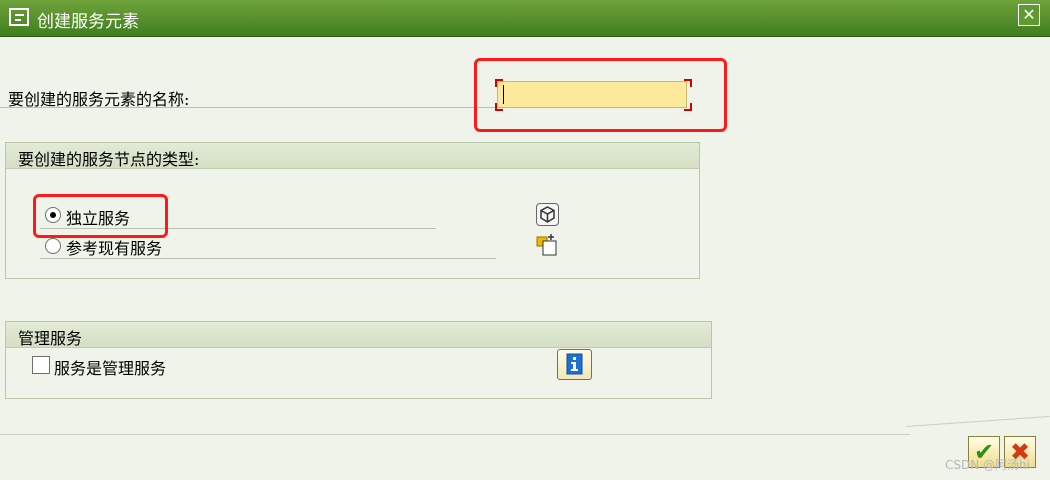 The height and width of the screenshot is (480, 1050). What do you see at coordinates (50, 338) in the screenshot?
I see `management-title: 管理服务` at bounding box center [50, 338].